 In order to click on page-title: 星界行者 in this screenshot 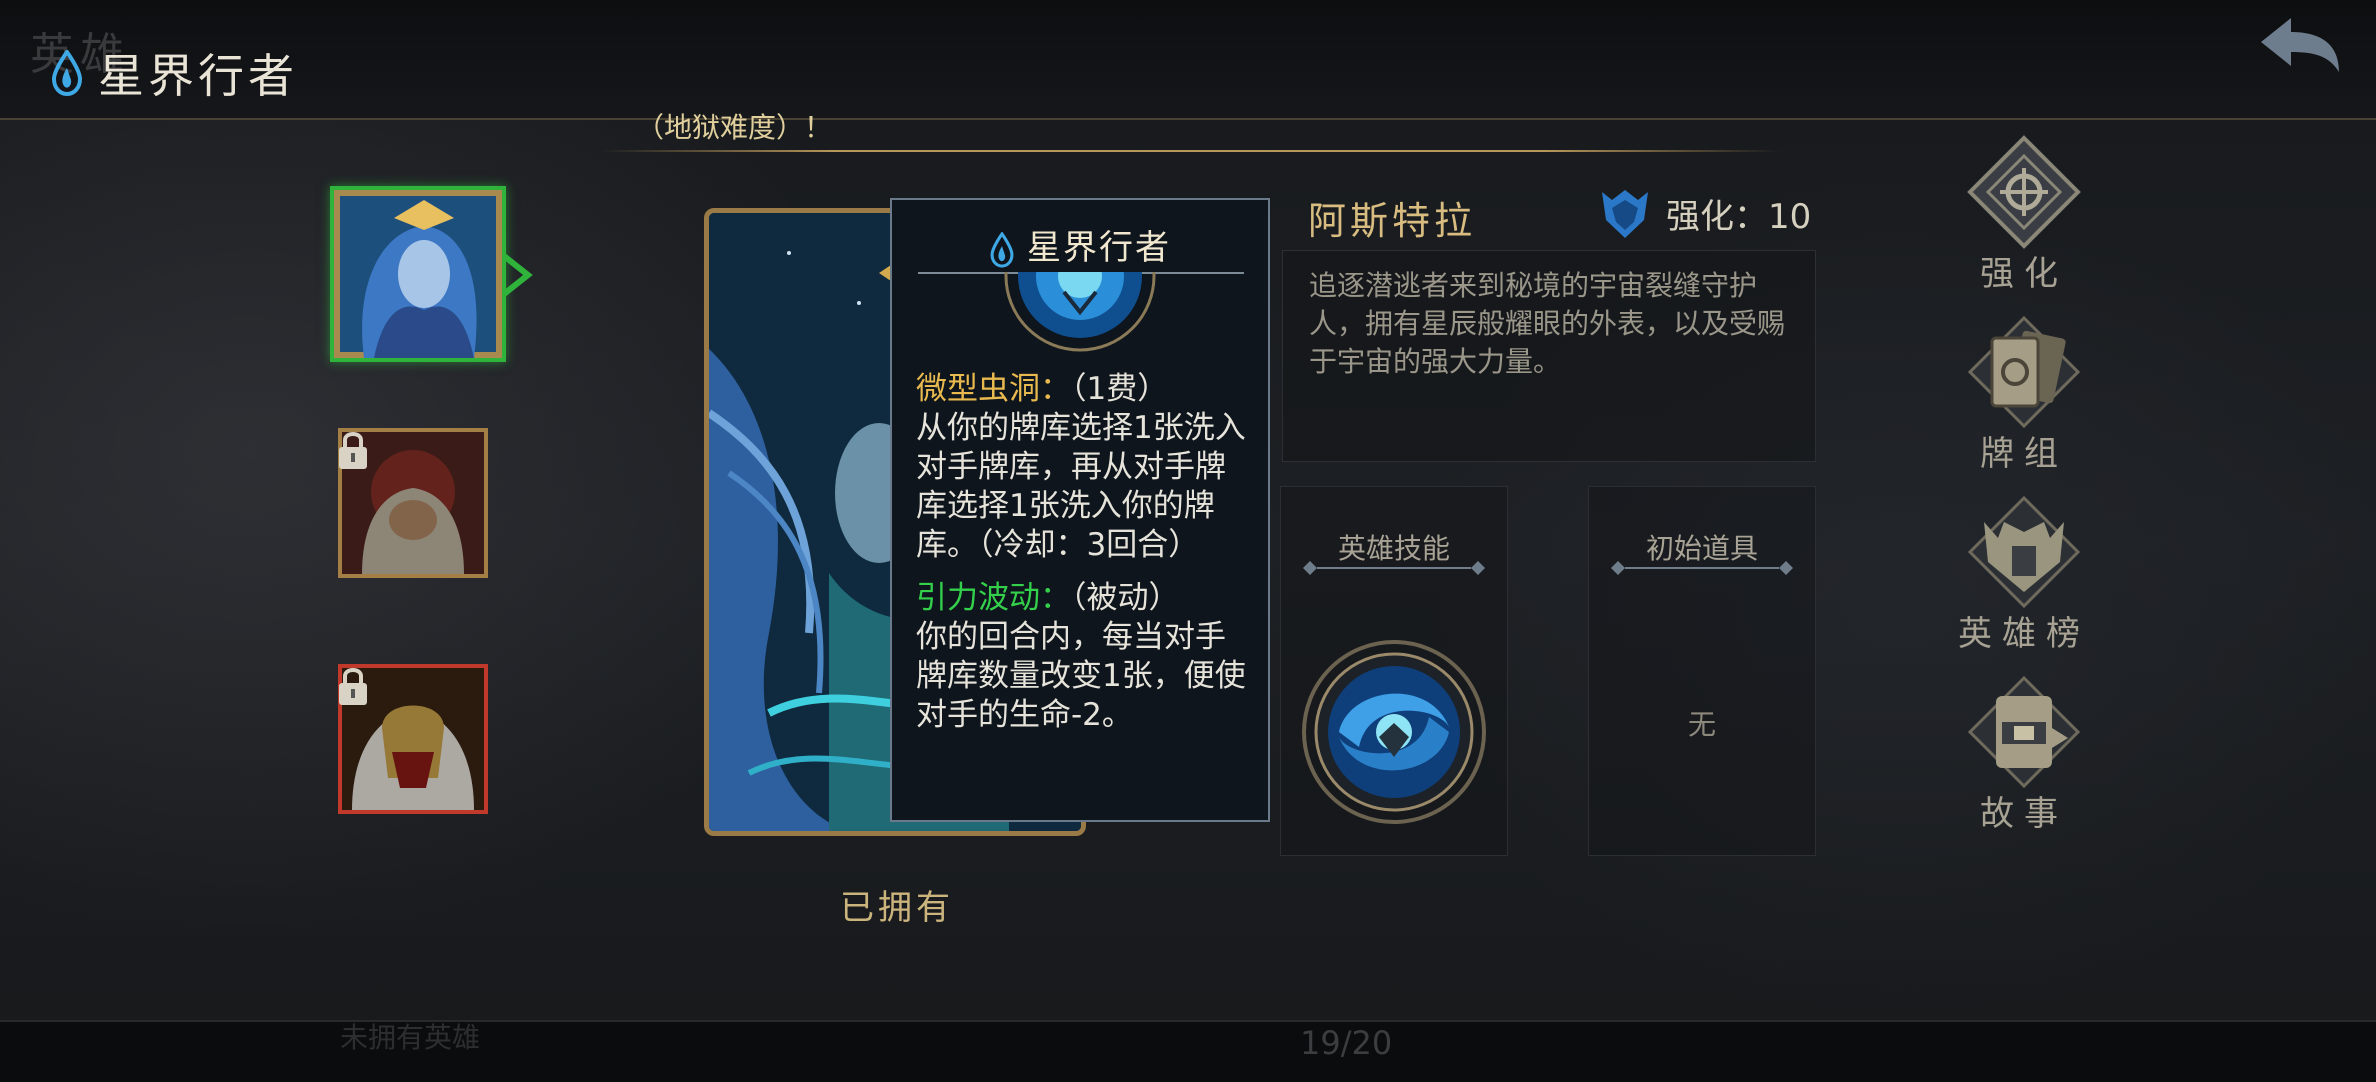, I will do `click(198, 76)`.